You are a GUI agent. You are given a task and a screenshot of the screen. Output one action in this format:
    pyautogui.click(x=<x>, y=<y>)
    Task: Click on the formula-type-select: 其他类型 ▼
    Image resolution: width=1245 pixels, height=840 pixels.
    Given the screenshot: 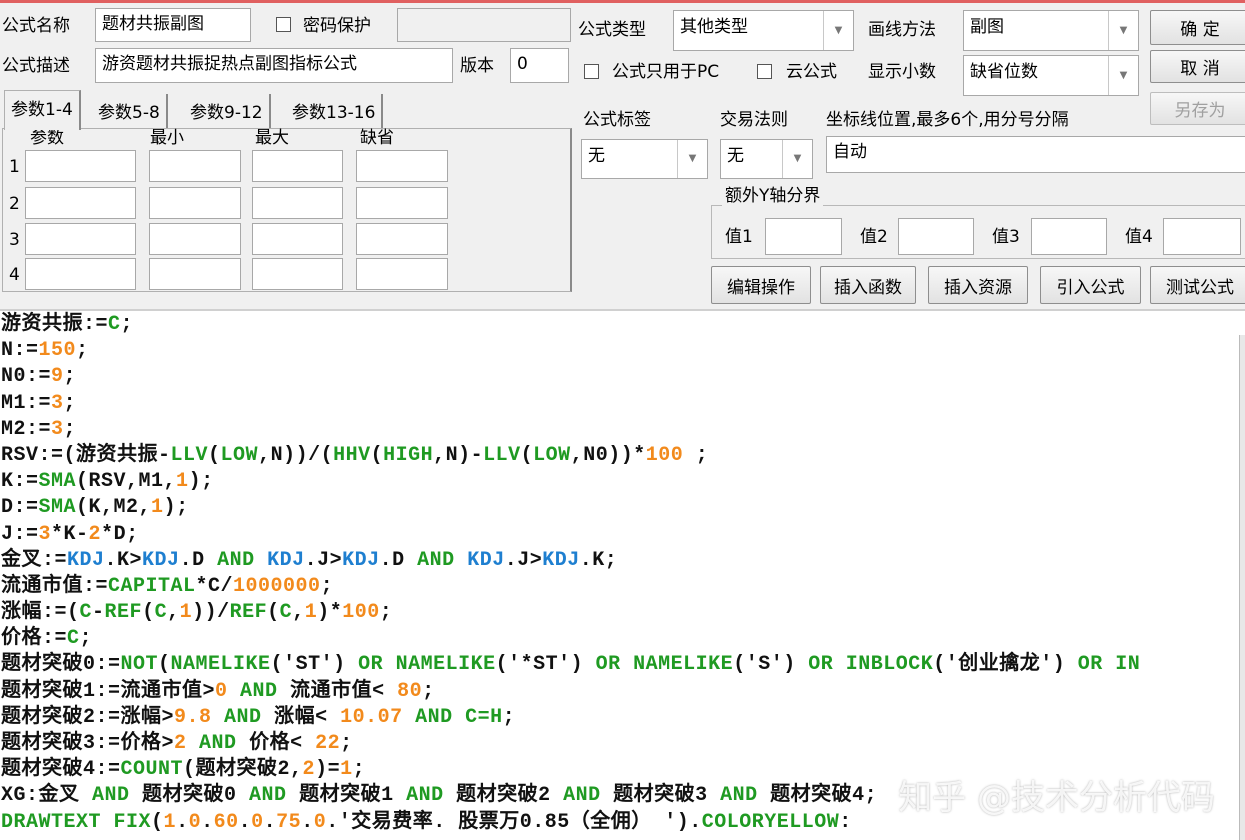 What is the action you would take?
    pyautogui.click(x=763, y=30)
    